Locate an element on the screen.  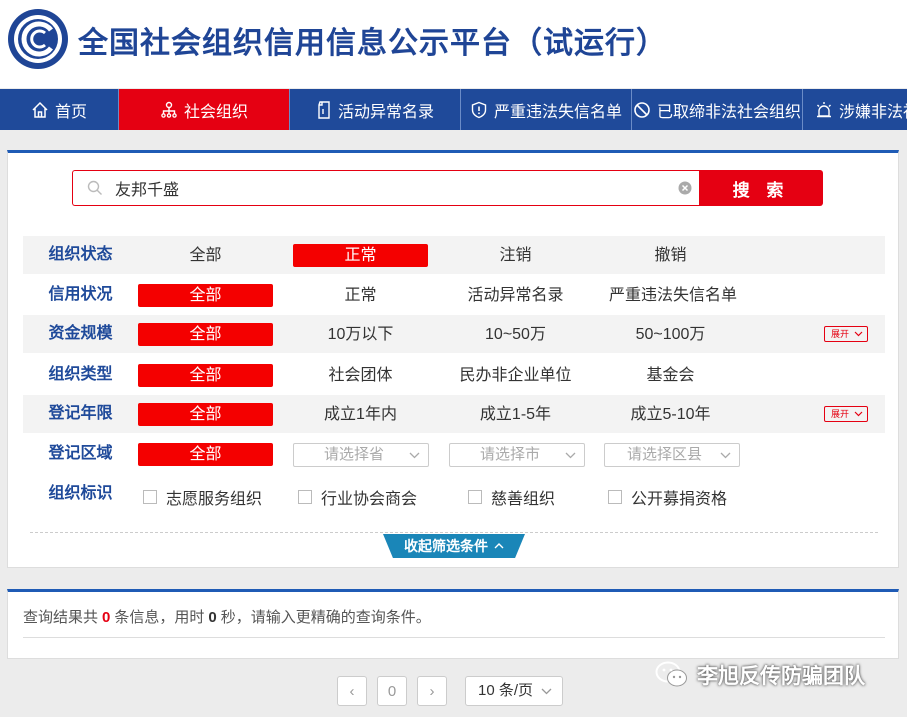
province-select: 请选择省 is located at coordinates (361, 455).